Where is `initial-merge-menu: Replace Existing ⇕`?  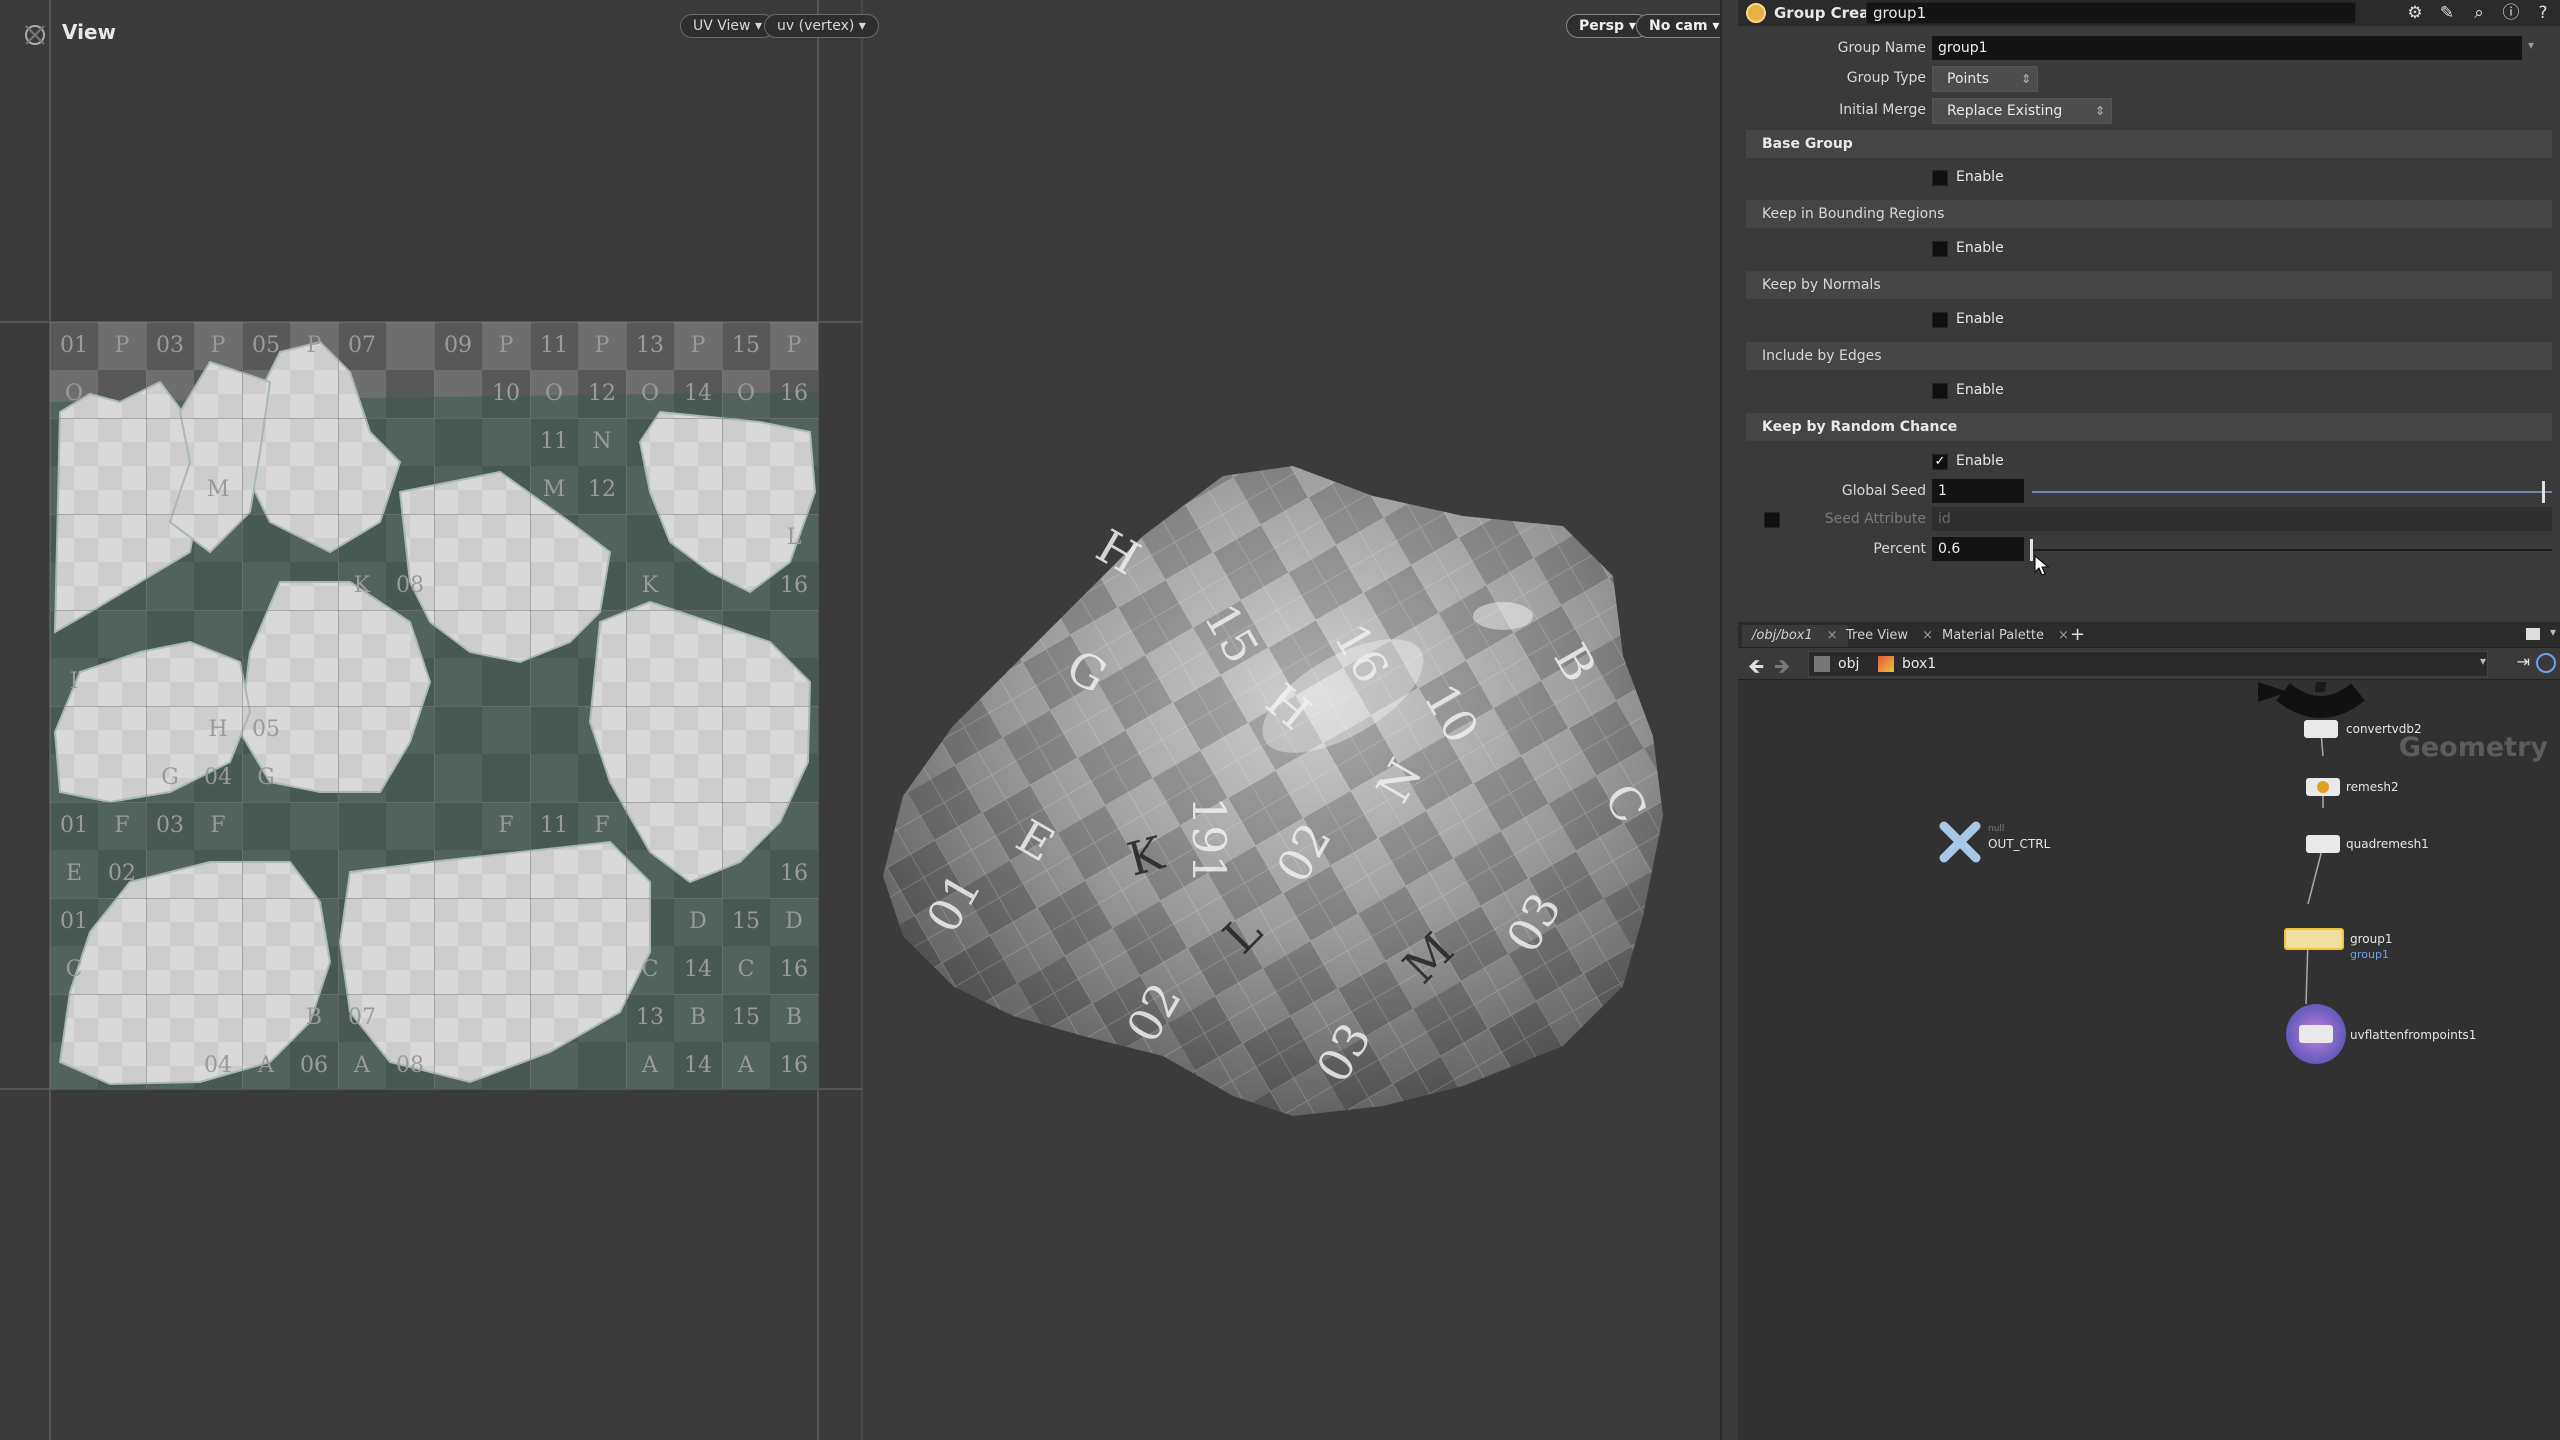
initial-merge-menu: Replace Existing ⇕ is located at coordinates (2022, 111).